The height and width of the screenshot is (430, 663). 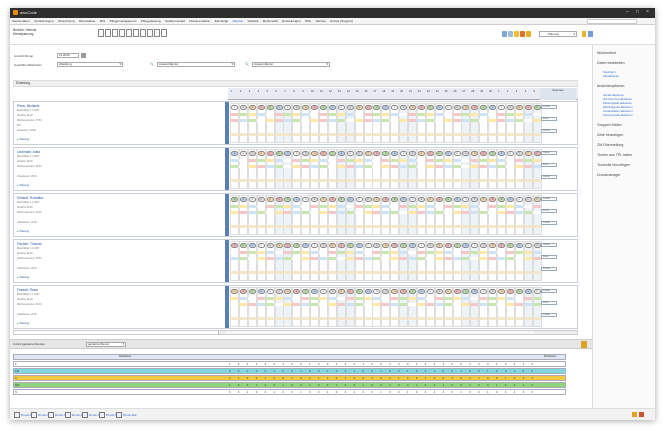 What do you see at coordinates (510, 34) in the screenshot?
I see `copy-icon` at bounding box center [510, 34].